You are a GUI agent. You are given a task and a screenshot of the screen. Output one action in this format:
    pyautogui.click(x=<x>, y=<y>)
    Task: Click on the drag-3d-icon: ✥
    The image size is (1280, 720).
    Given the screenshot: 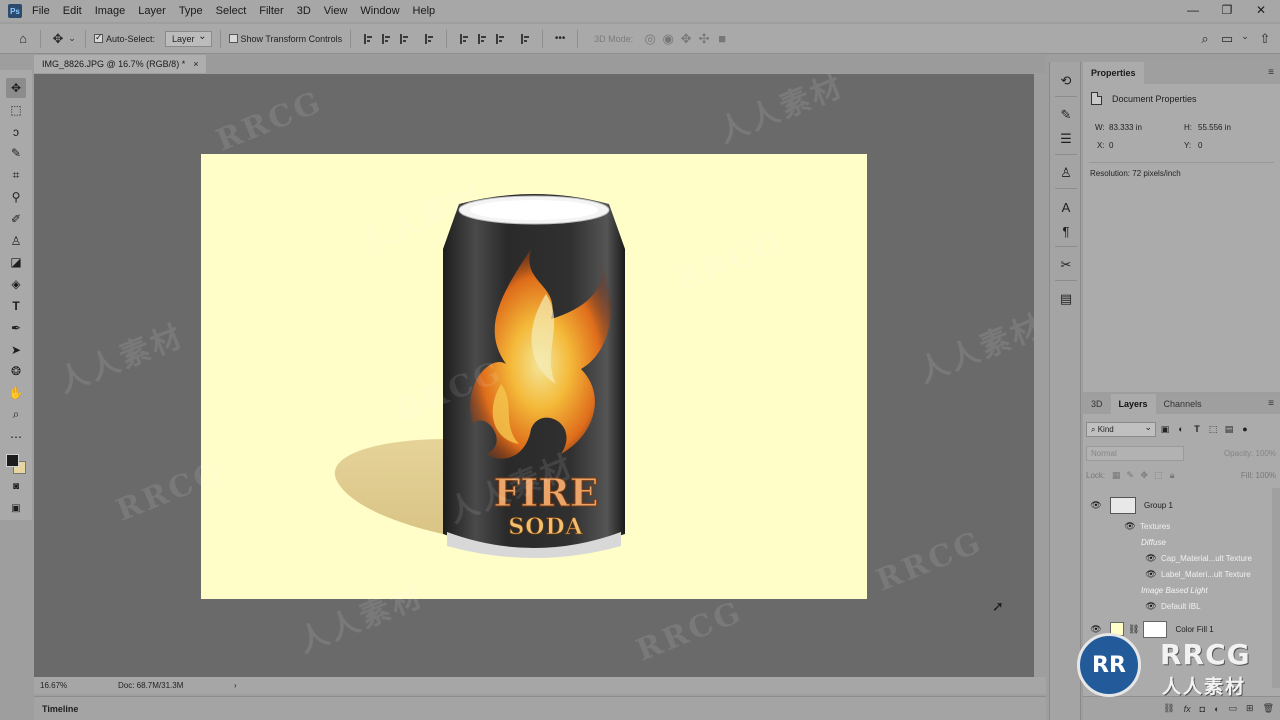 What is the action you would take?
    pyautogui.click(x=686, y=39)
    